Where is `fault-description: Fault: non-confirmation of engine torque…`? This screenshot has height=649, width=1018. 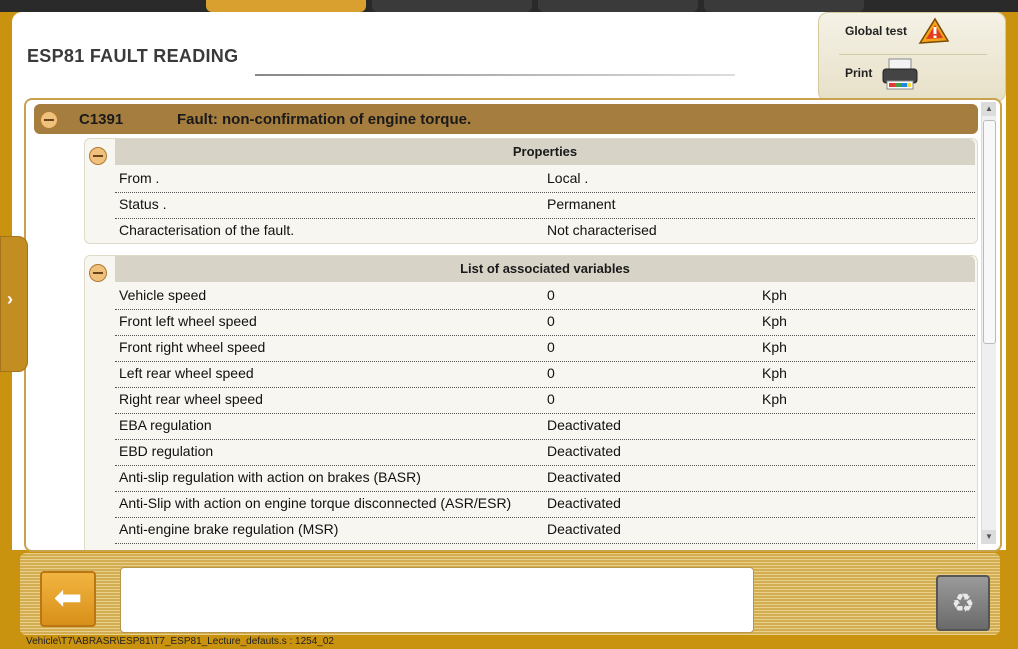 fault-description: Fault: non-confirmation of engine torque… is located at coordinates (324, 119).